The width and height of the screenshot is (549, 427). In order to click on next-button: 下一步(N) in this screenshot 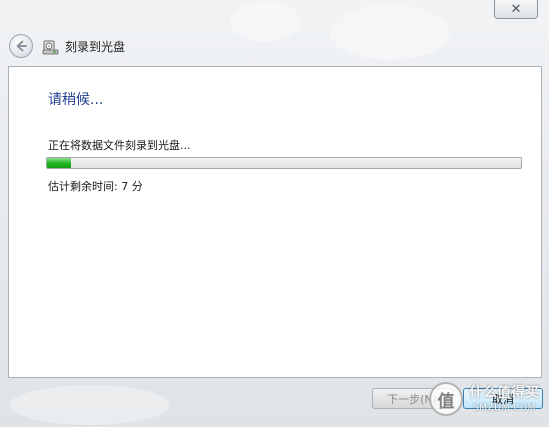, I will do `click(412, 398)`.